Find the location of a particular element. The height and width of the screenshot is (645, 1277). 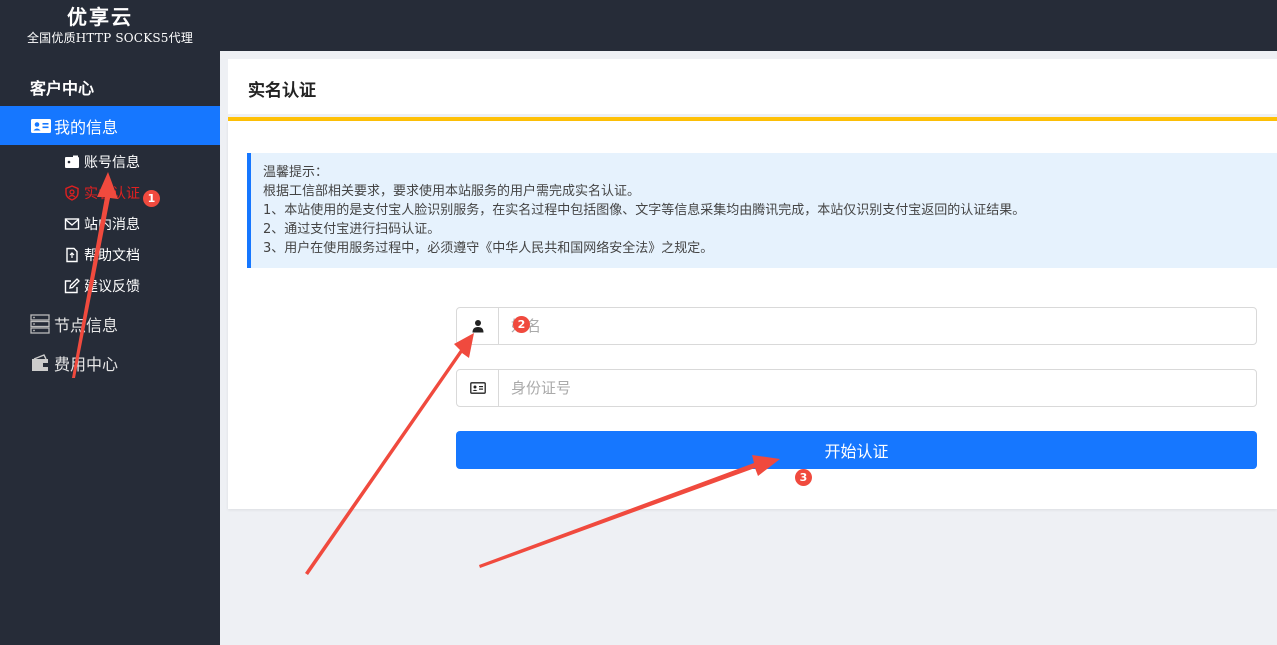

document-icon is located at coordinates (72, 255).